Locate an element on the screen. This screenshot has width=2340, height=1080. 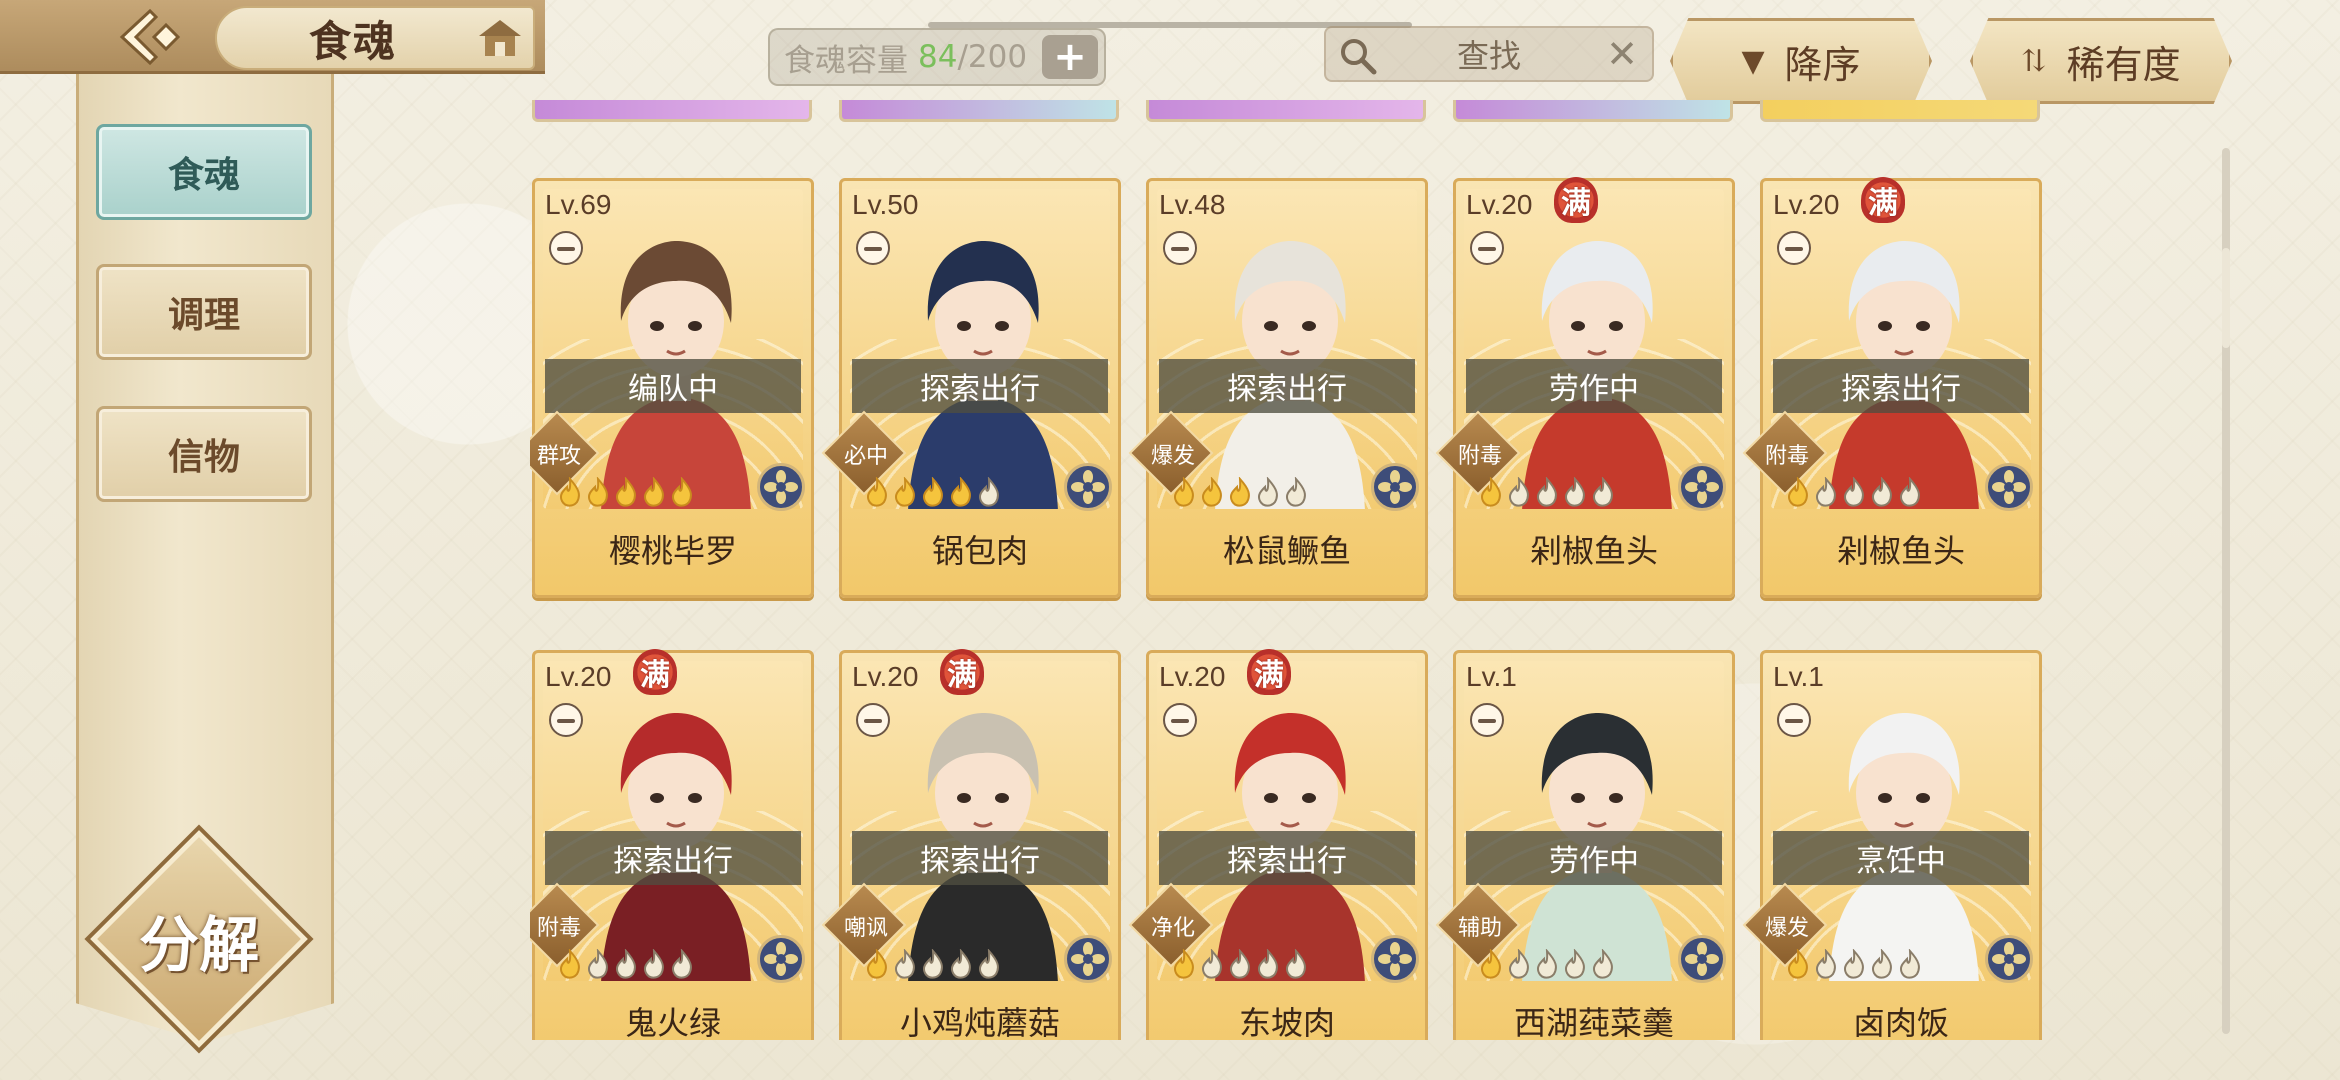
capacity-label: 食魂容量 is located at coordinates (846, 60).